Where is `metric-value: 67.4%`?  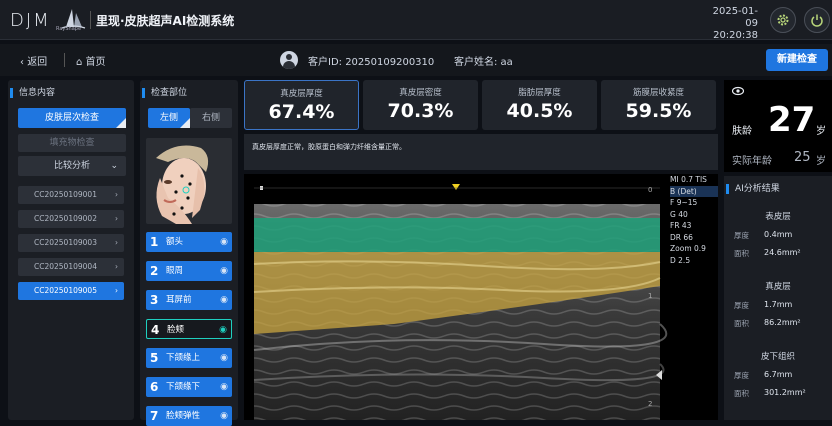
metric-value: 67.4% is located at coordinates (301, 112).